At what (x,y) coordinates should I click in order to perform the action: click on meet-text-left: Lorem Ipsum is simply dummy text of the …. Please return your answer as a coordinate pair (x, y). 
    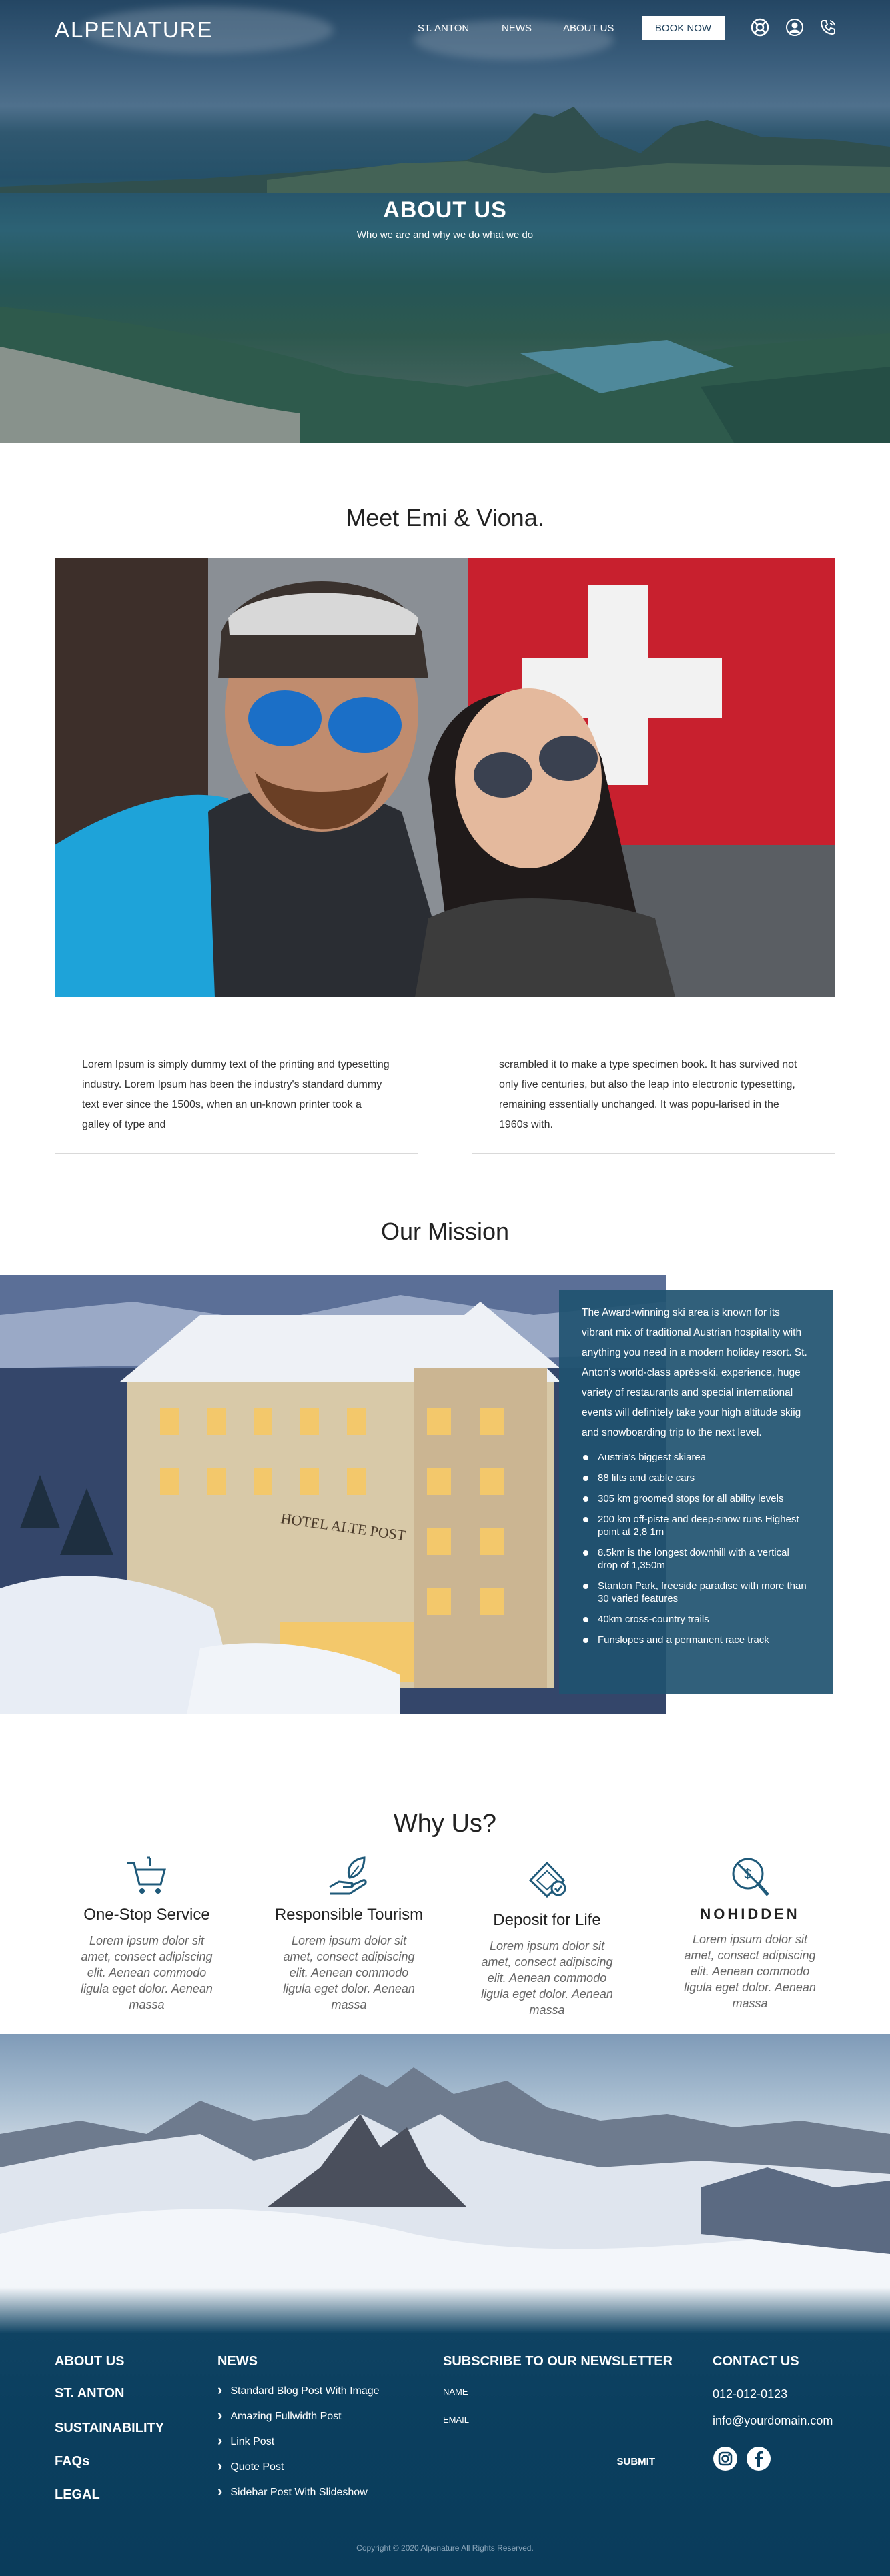
    Looking at the image, I should click on (236, 1093).